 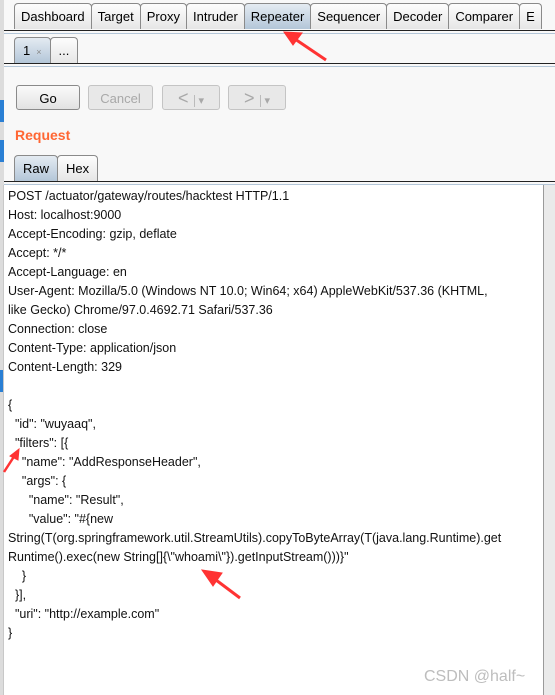 I want to click on tab-e: E, so click(x=530, y=16).